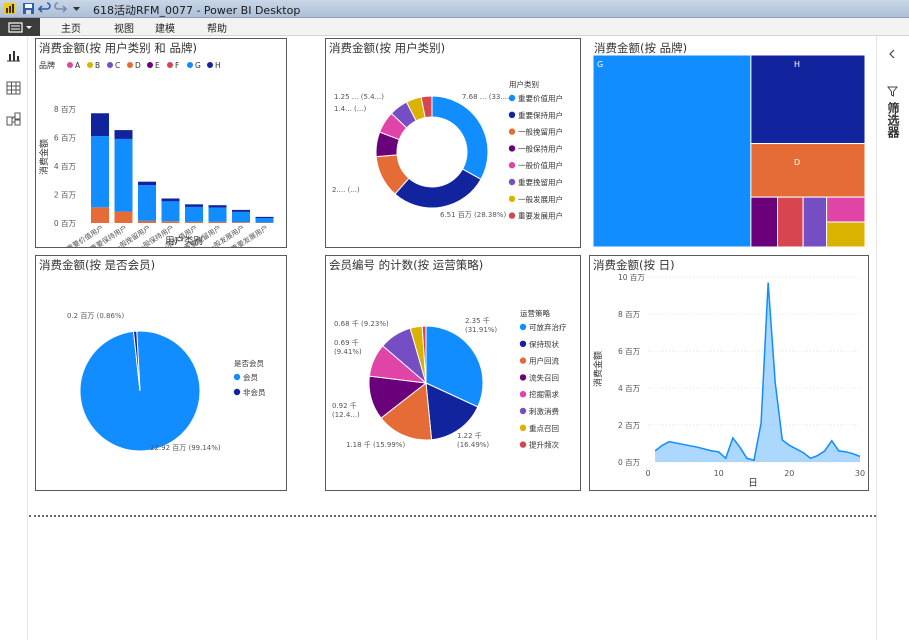 This screenshot has height=640, width=909. What do you see at coordinates (250, 377) in the screenshot?
I see `legend-label: 会员` at bounding box center [250, 377].